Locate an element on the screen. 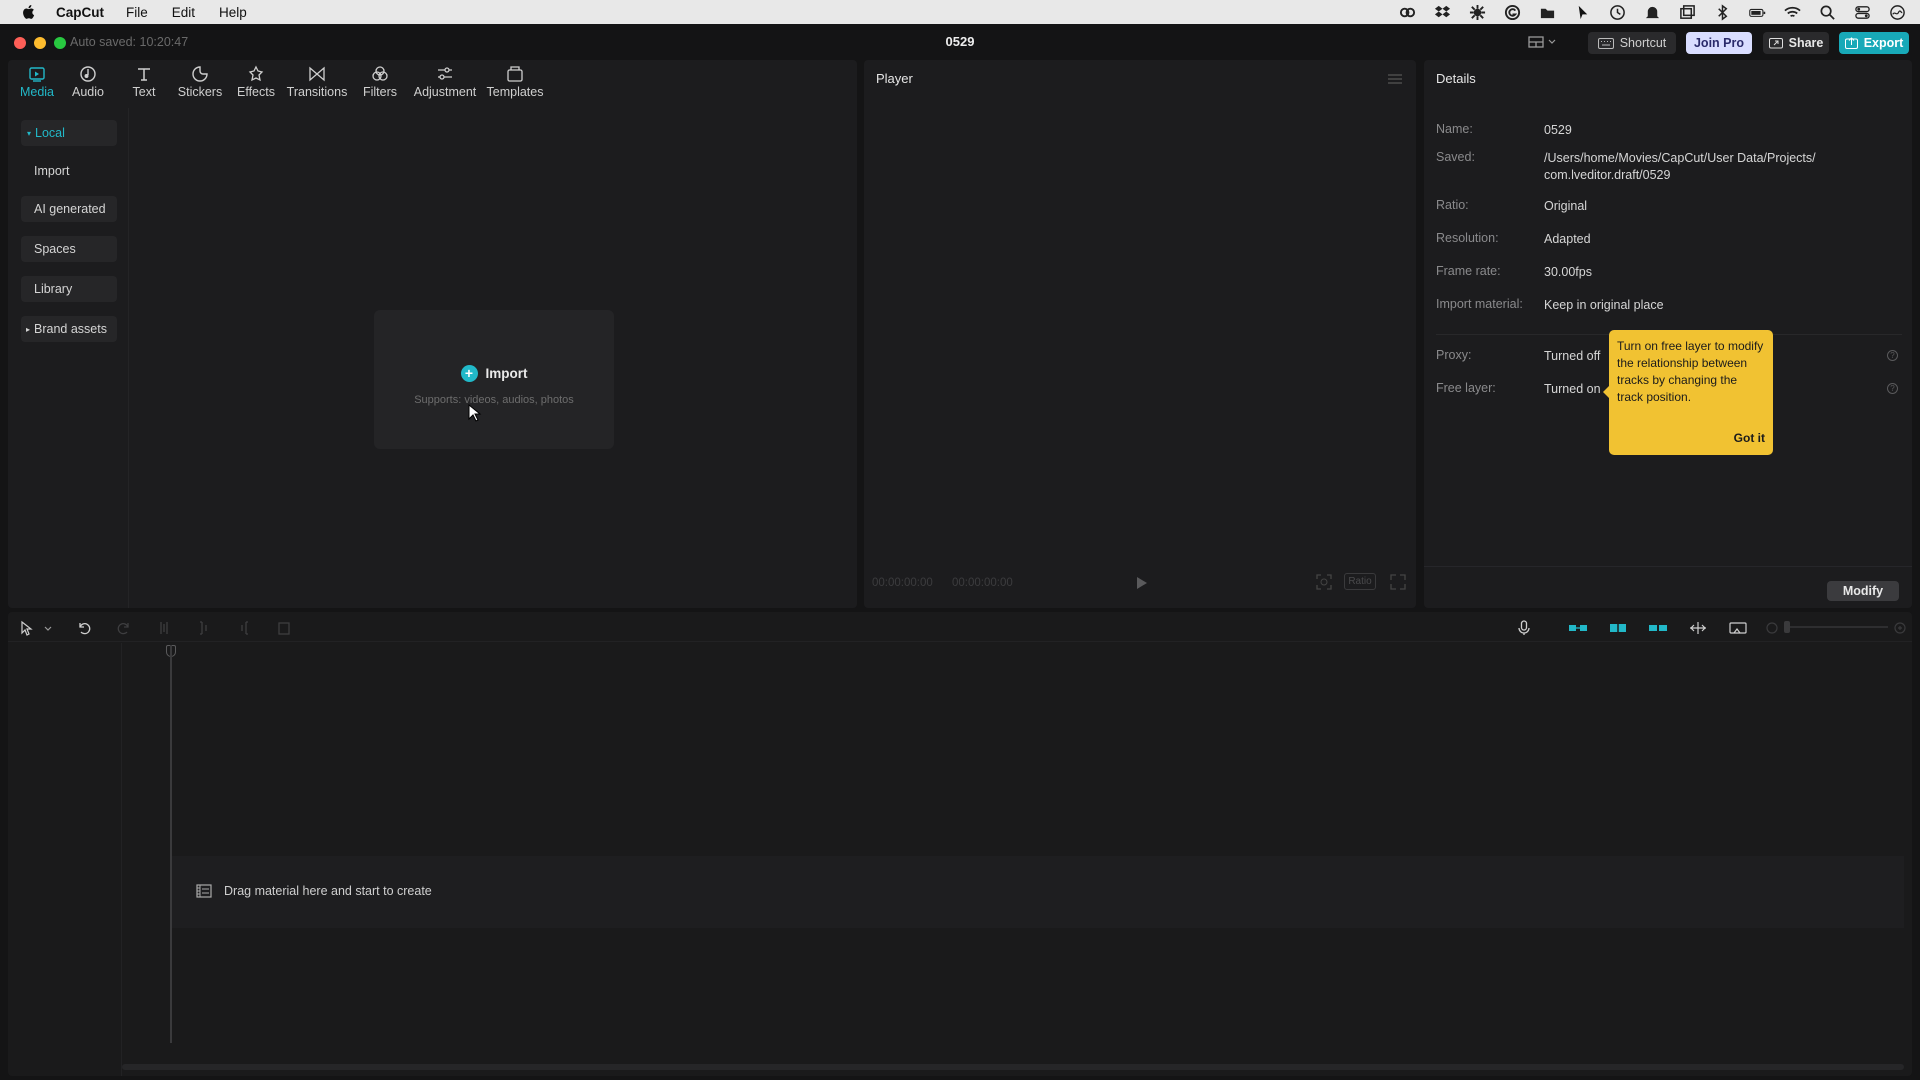  window-icon is located at coordinates (1687, 12).